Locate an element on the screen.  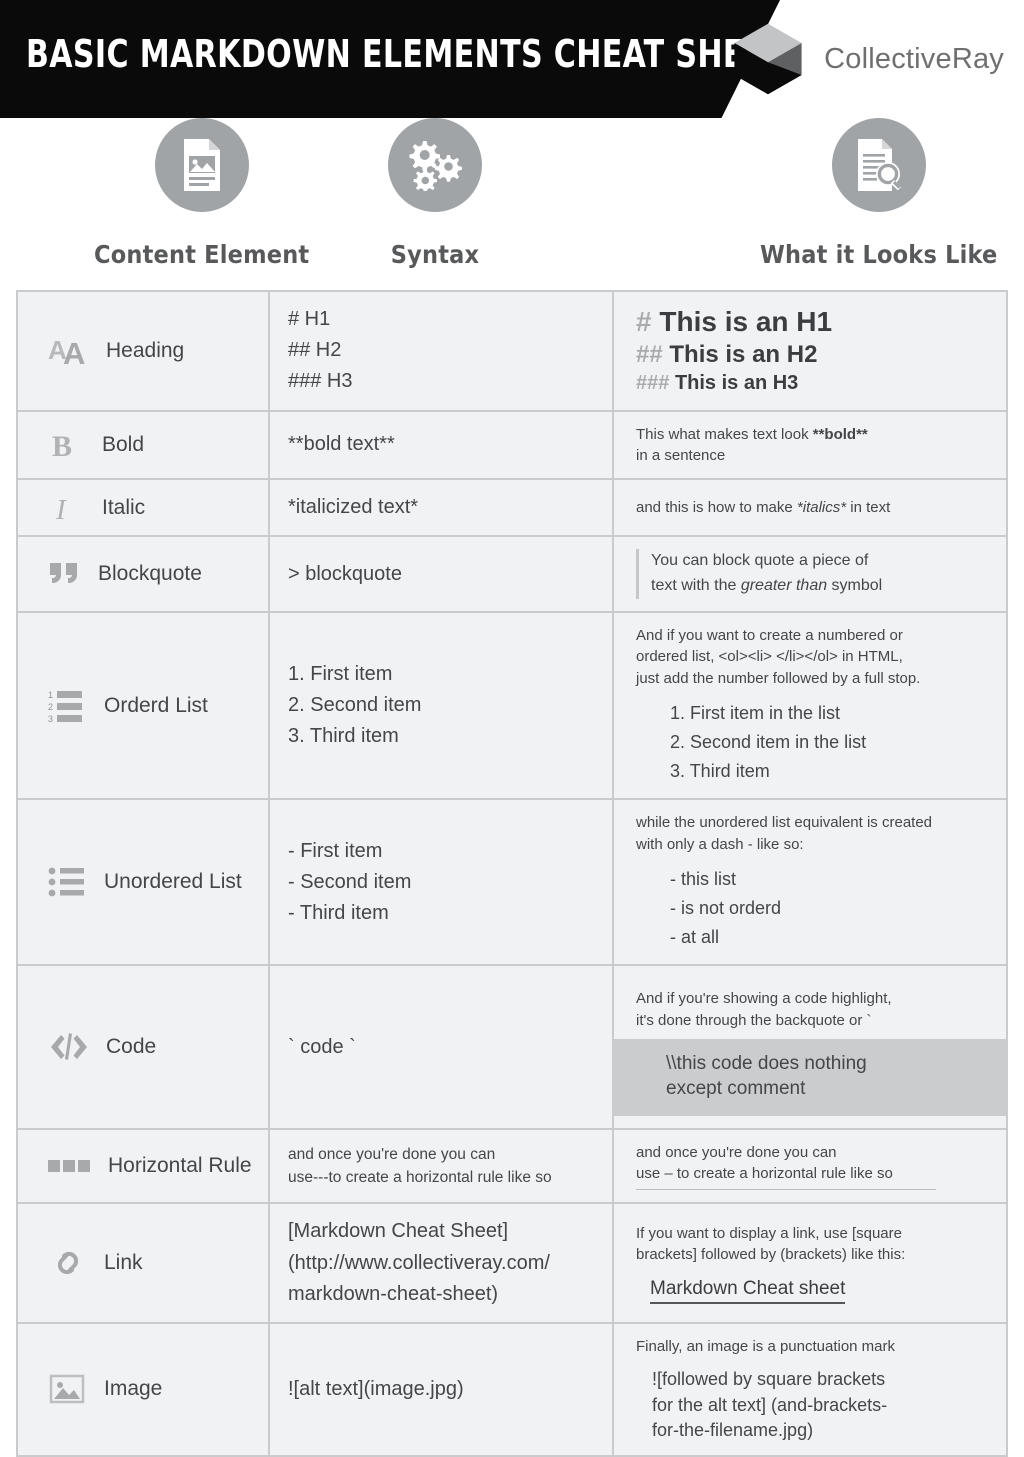
preview-italic-text: greater than is located at coordinates (784, 586).